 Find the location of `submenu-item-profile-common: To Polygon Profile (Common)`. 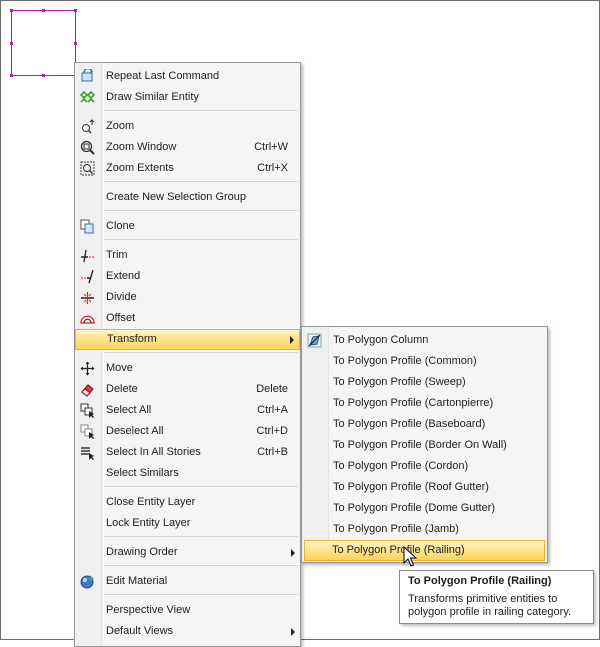

submenu-item-profile-common: To Polygon Profile (Common) is located at coordinates (424, 361).